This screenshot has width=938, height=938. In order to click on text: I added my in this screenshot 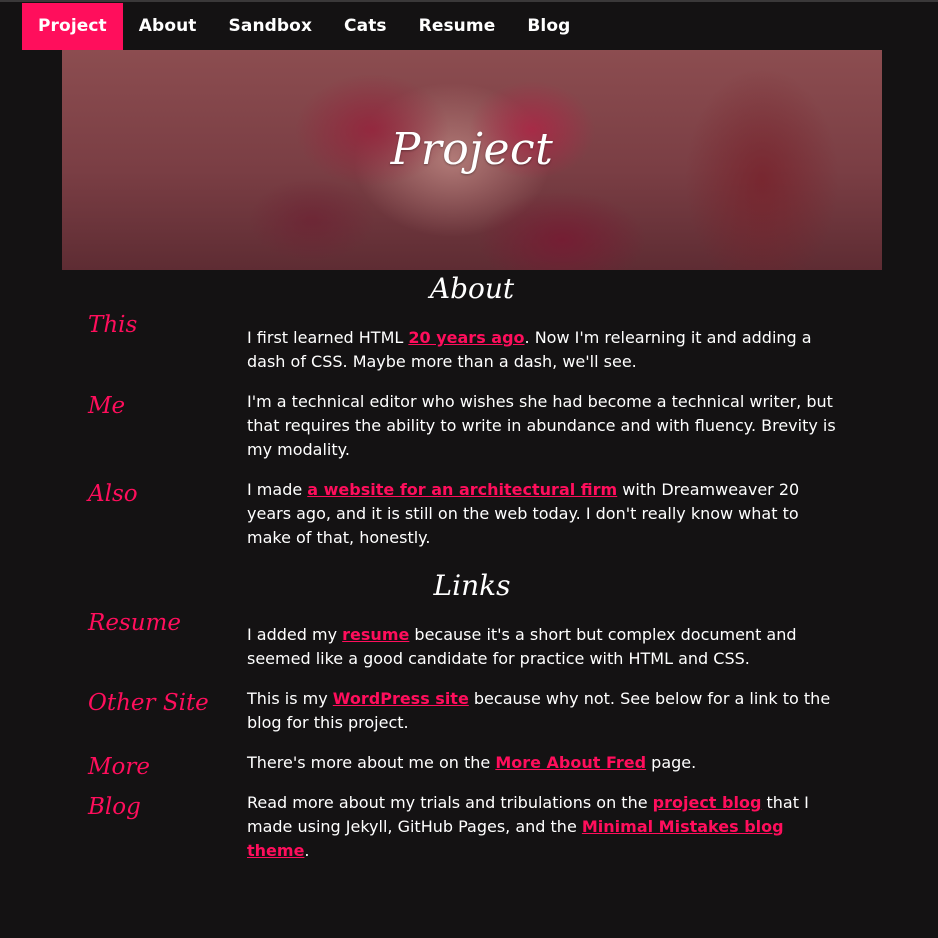, I will do `click(295, 634)`.